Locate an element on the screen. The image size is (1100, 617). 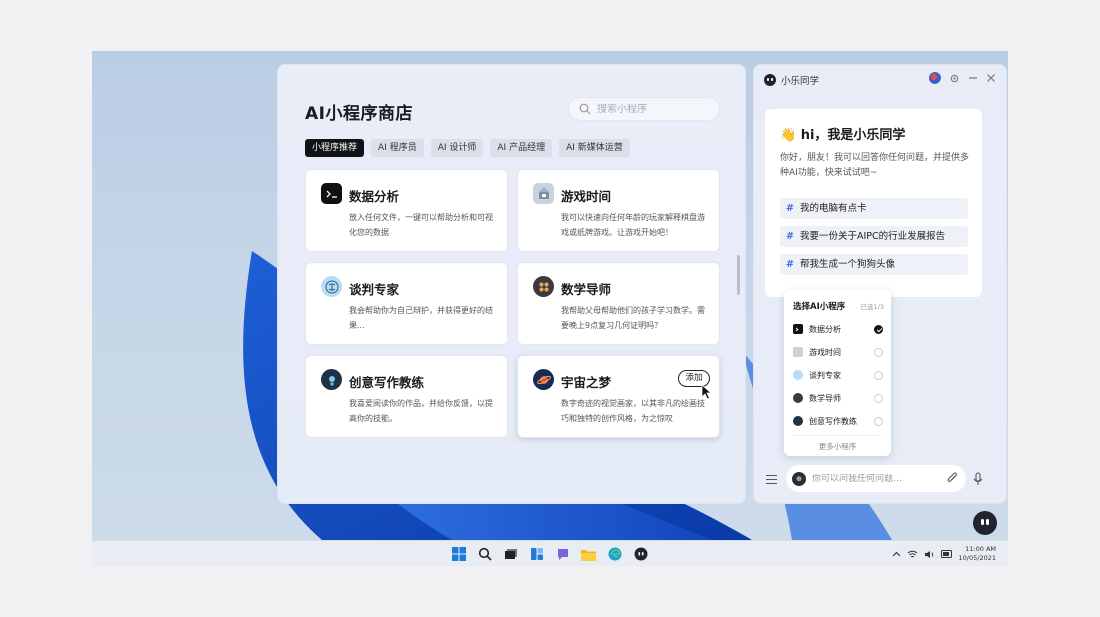
app-card-title: 谈判专家 is located at coordinates (374, 289).